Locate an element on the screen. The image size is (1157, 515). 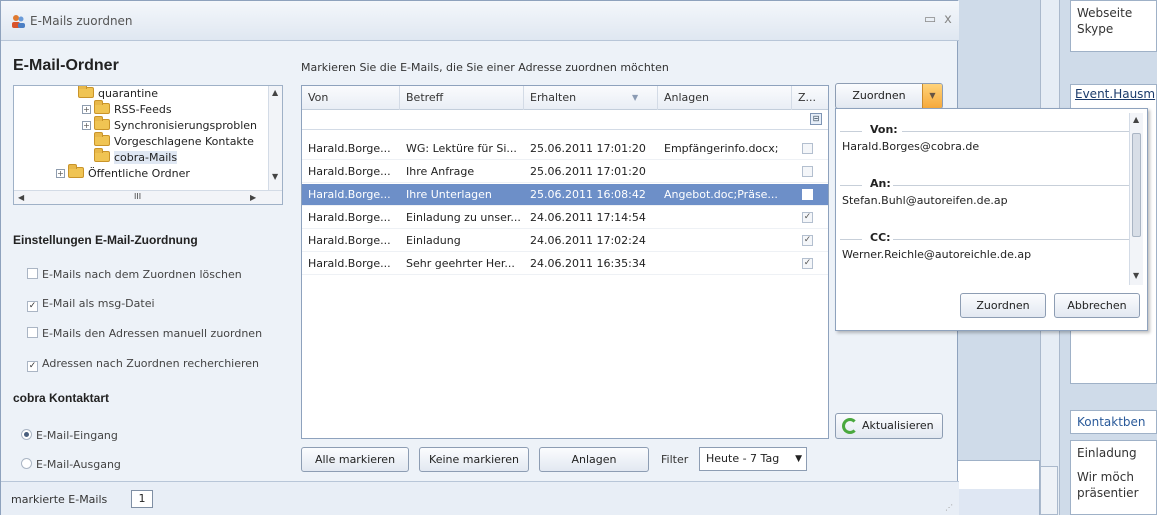
mark-all-button: Alle markieren is located at coordinates (355, 459).